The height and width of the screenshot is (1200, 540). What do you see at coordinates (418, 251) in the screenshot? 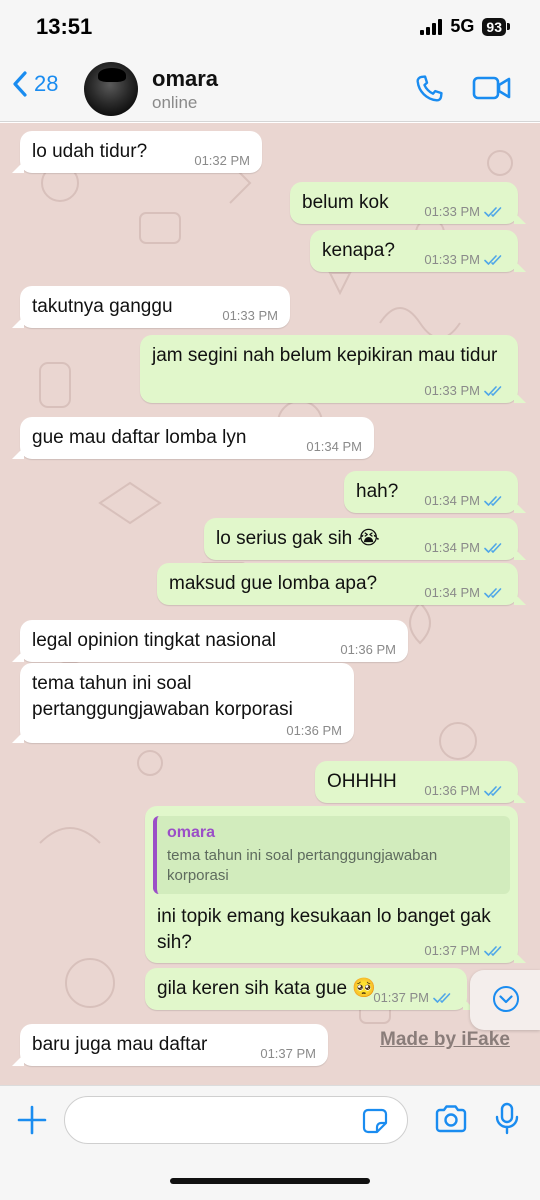
I see `outgoing-message-bubble: kenapa? 01:33 PM` at bounding box center [418, 251].